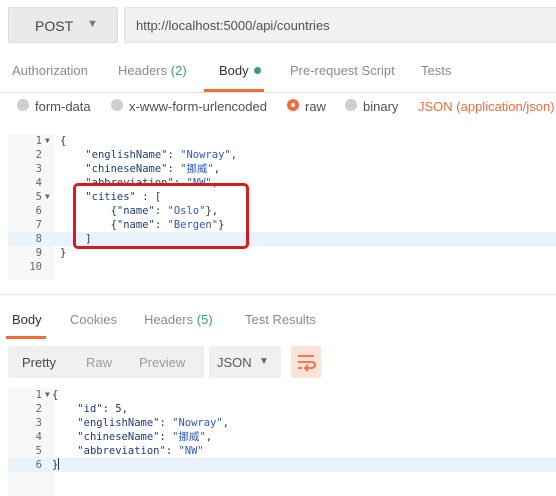 The height and width of the screenshot is (496, 556). What do you see at coordinates (93, 319) in the screenshot?
I see `response-tab-cookies: Cookies` at bounding box center [93, 319].